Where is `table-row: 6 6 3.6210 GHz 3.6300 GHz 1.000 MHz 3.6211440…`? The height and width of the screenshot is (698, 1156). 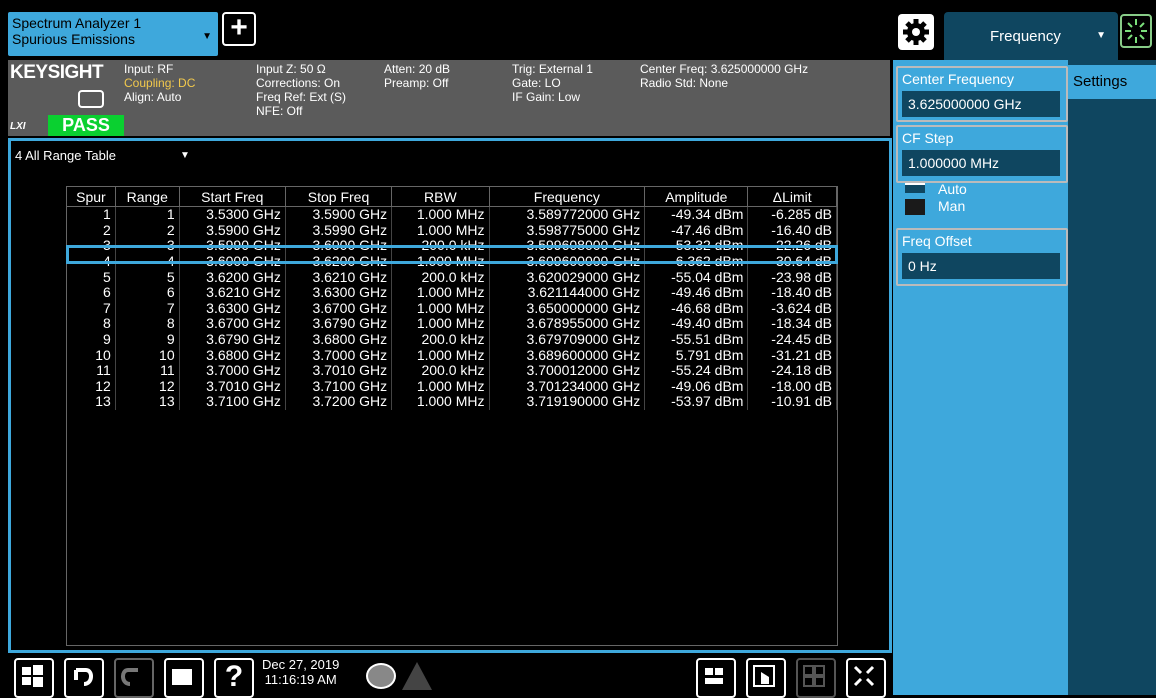 table-row: 6 6 3.6210 GHz 3.6300 GHz 1.000 MHz 3.6211440… is located at coordinates (452, 293).